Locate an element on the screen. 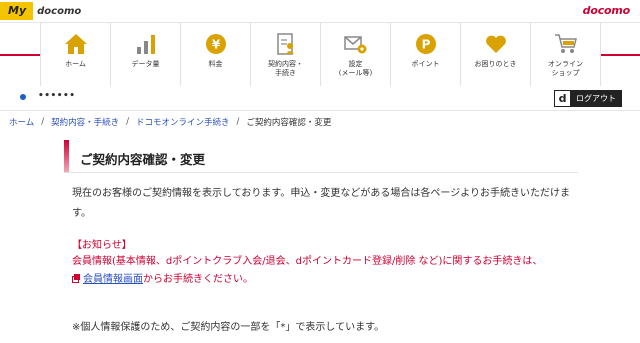 The image size is (640, 343). member-link-row: 会員情報画面 からお手続きください。 is located at coordinates (162, 277).